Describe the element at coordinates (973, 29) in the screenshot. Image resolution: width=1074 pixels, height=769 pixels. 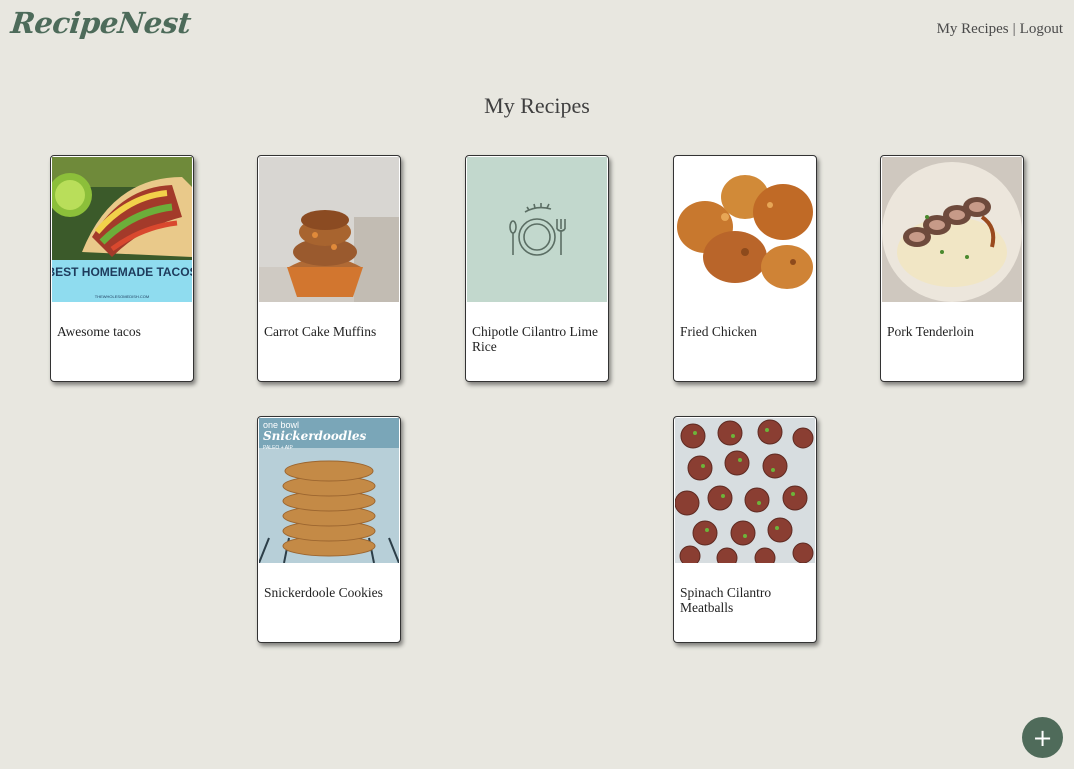
I see `my-recipes-link: My Recipes` at that location.